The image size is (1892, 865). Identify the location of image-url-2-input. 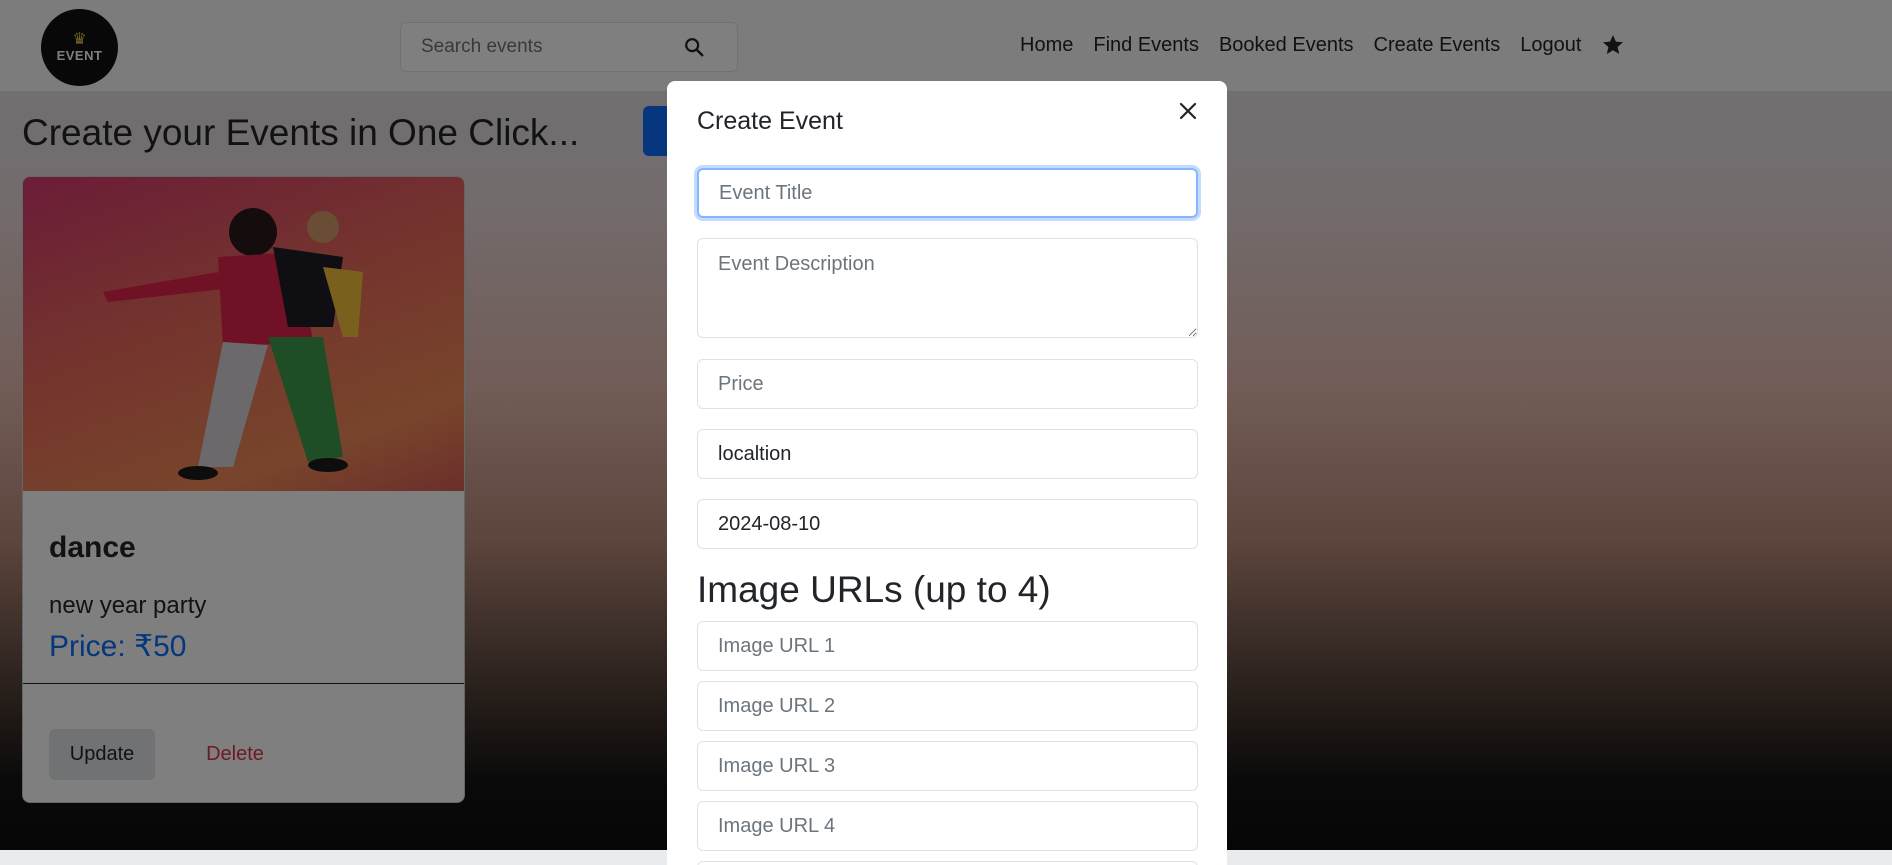
(947, 706).